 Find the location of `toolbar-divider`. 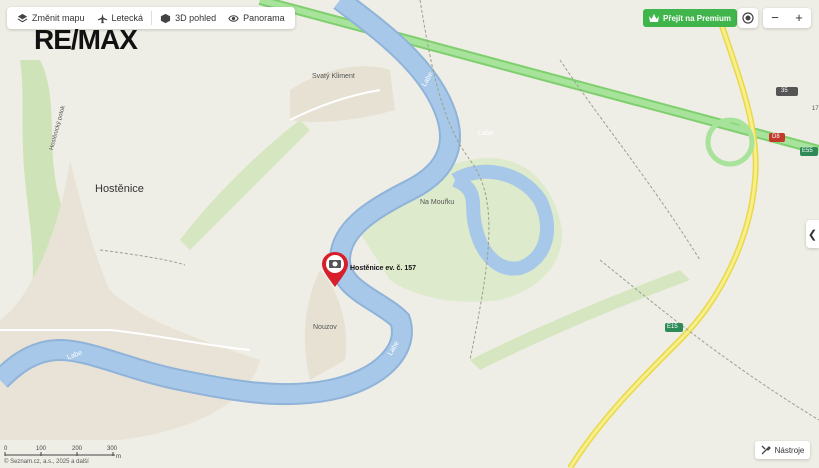

toolbar-divider is located at coordinates (152, 18).